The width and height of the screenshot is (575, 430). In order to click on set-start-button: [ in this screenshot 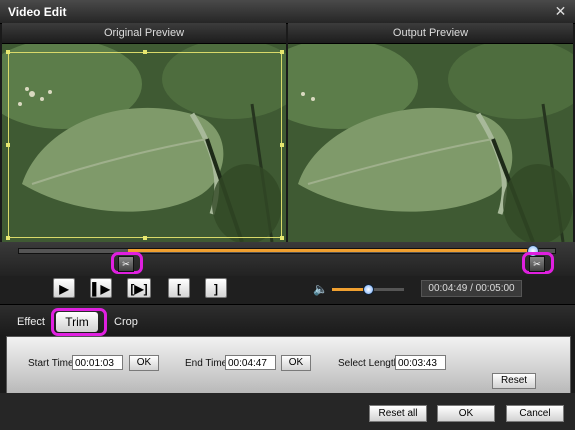, I will do `click(179, 288)`.